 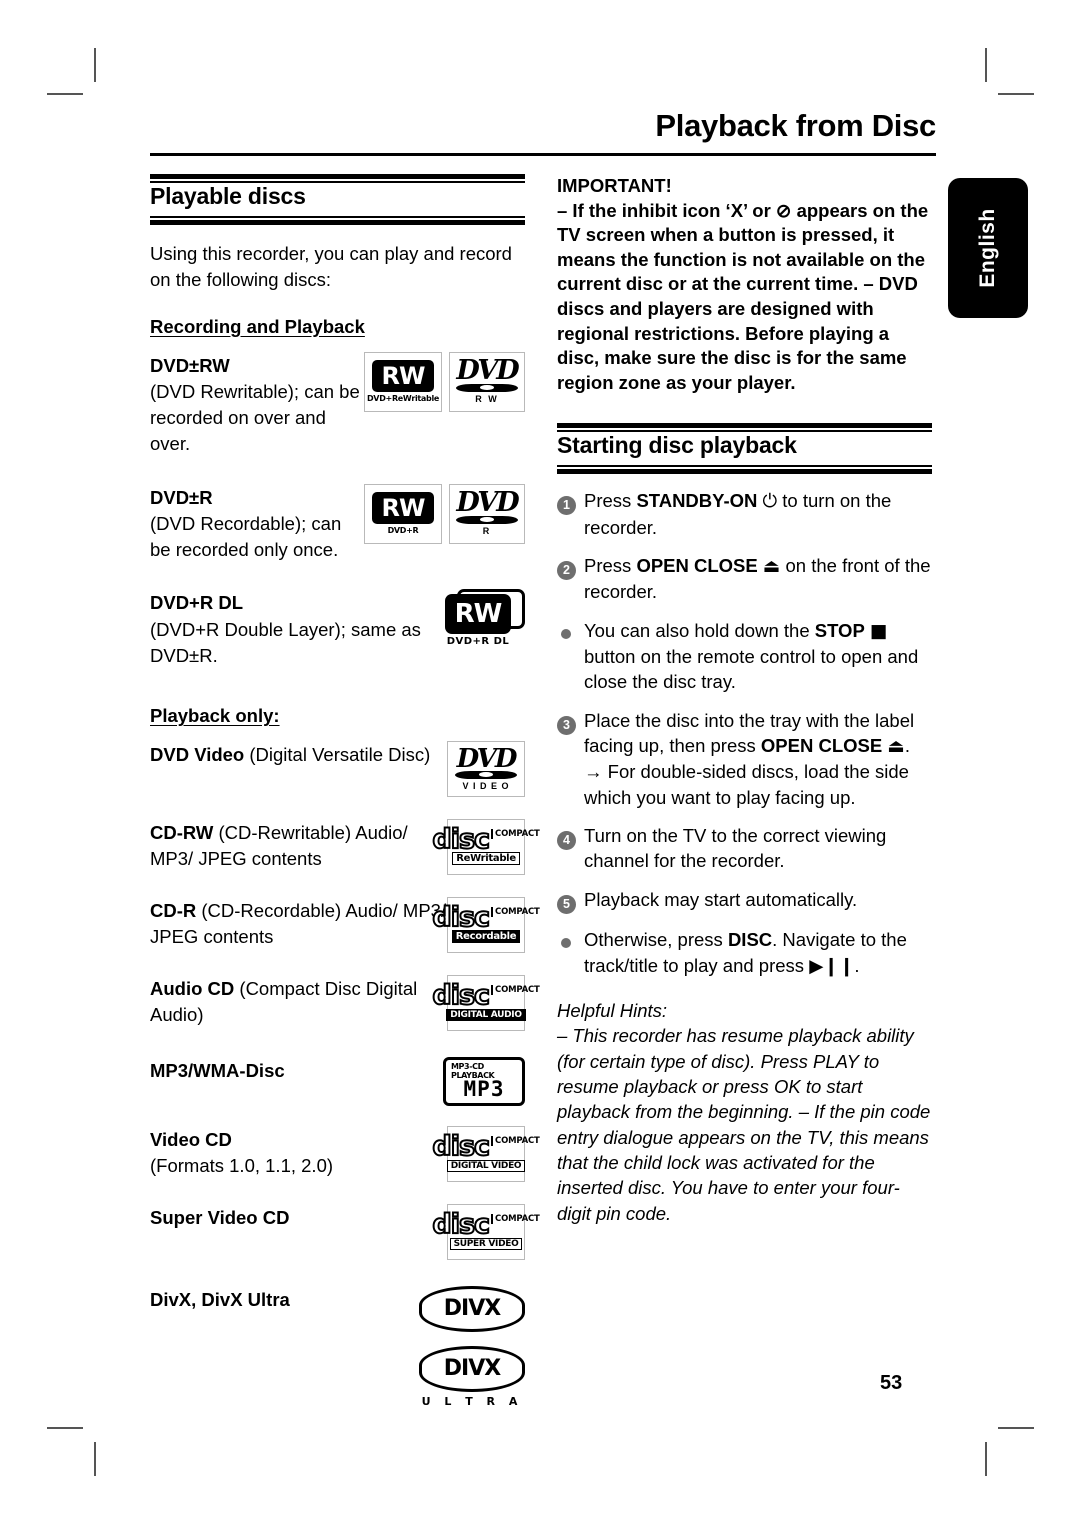 I want to click on disc-logo-group: RW DVD+R DL, so click(x=485, y=618).